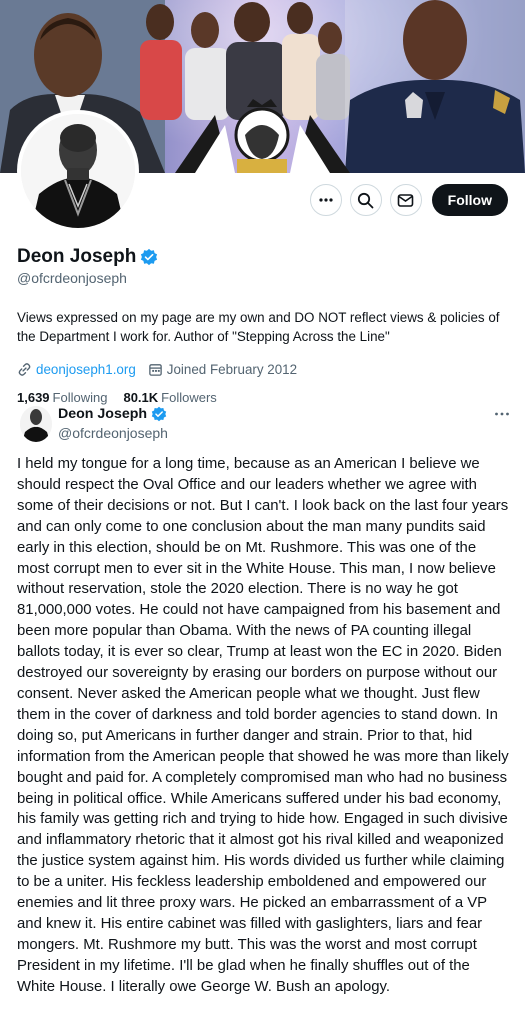 The height and width of the screenshot is (1024, 525). I want to click on followers-link: 80.1K Followers, so click(169, 397).